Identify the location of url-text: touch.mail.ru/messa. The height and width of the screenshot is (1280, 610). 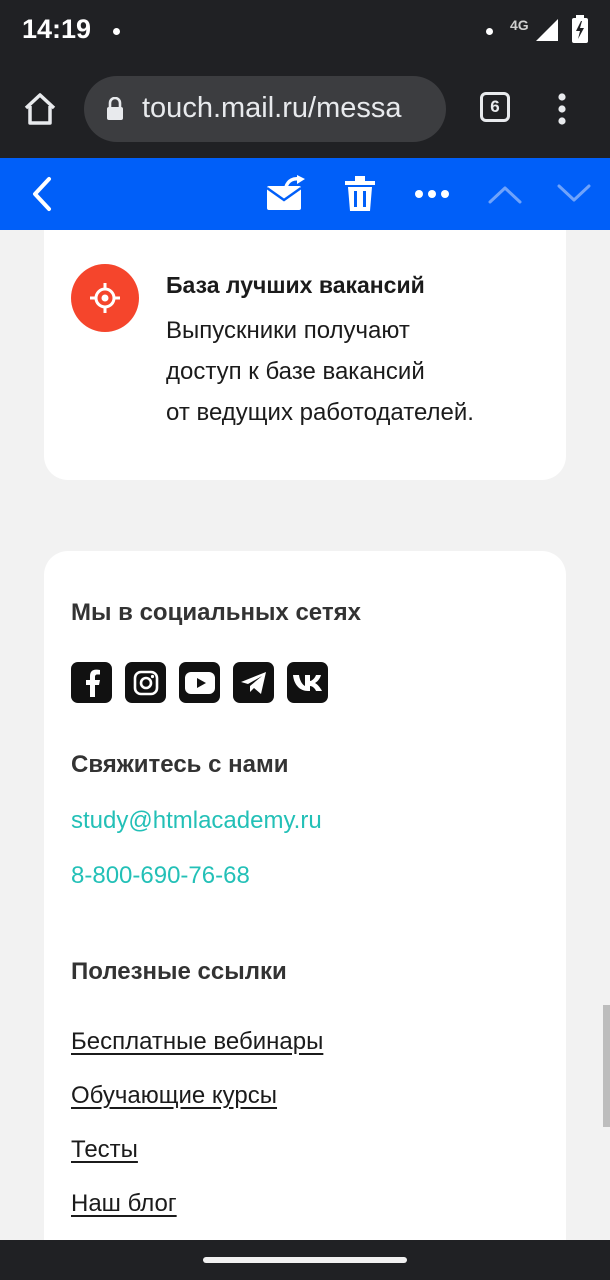
(272, 108).